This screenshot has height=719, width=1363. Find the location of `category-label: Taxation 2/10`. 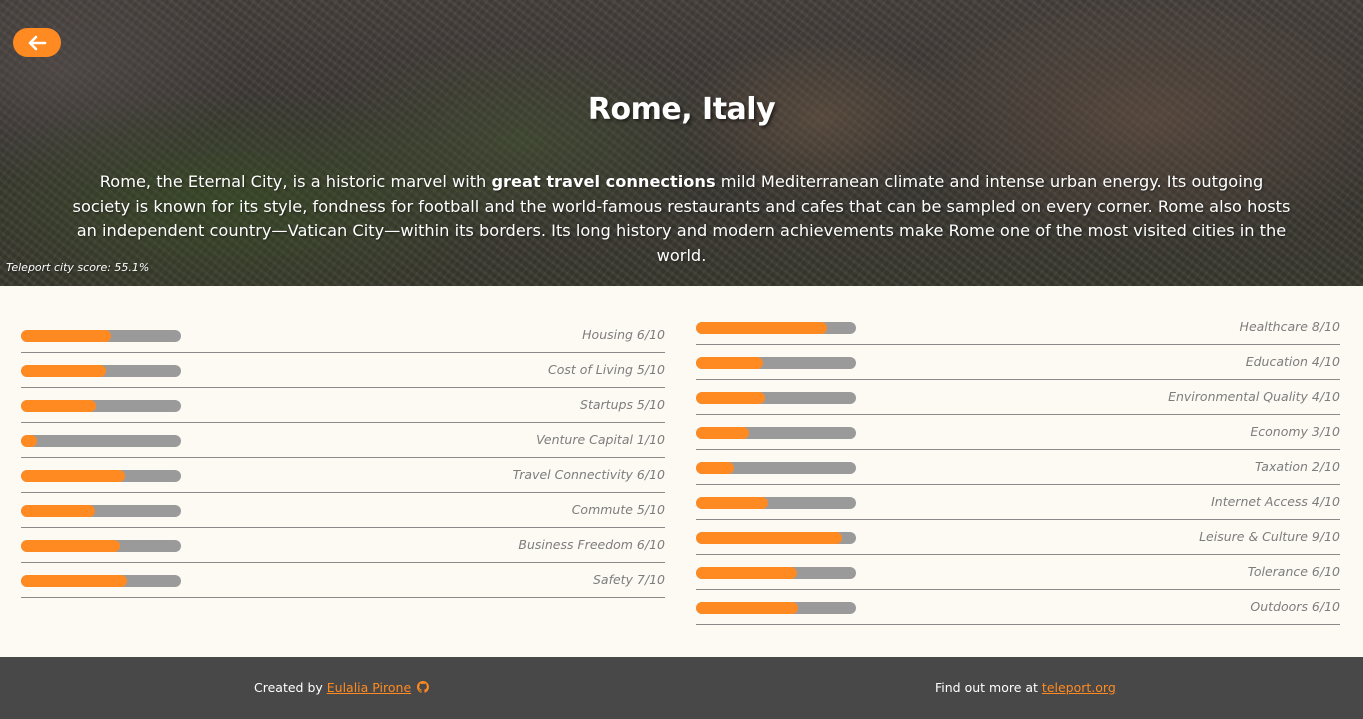

category-label: Taxation 2/10 is located at coordinates (1297, 466).